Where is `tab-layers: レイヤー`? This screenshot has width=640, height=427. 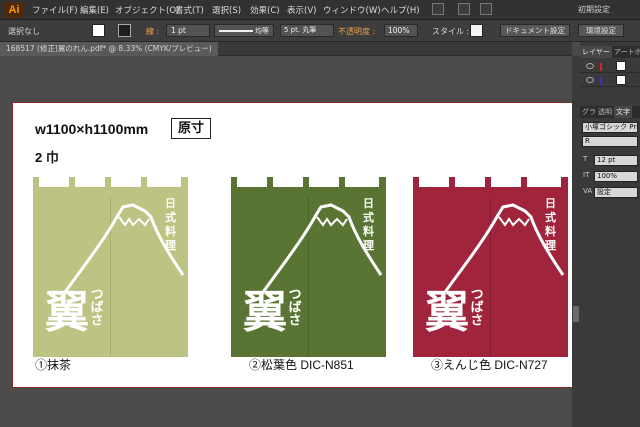 tab-layers: レイヤー is located at coordinates (596, 52).